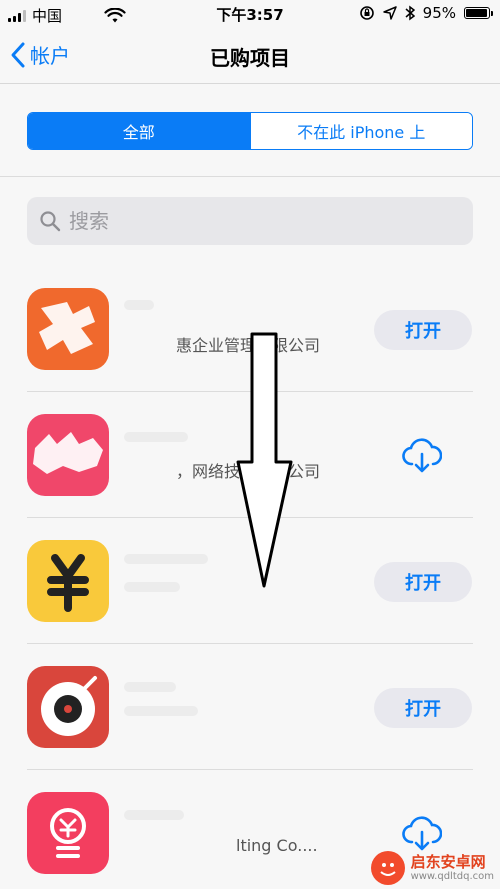 The width and height of the screenshot is (500, 889). What do you see at coordinates (439, 13) in the screenshot?
I see `battery-percent: 95%` at bounding box center [439, 13].